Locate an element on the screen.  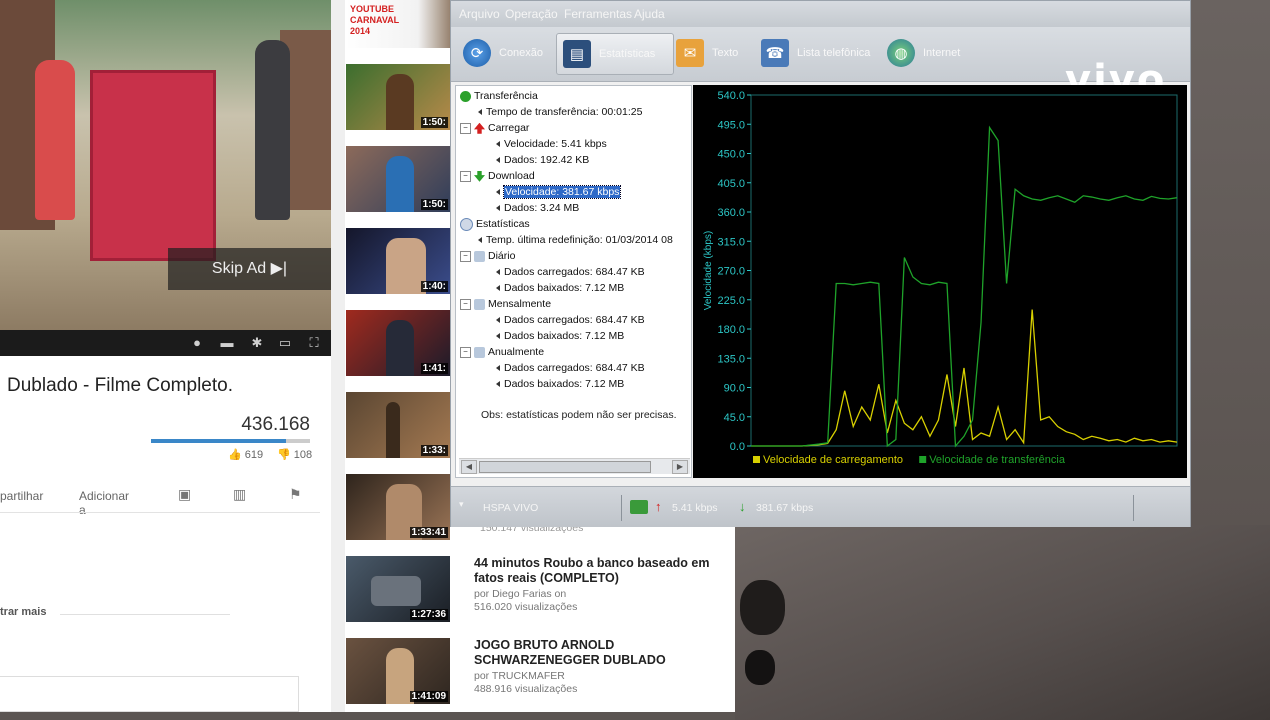
network-status: HSPA VIVO is located at coordinates (511, 508).